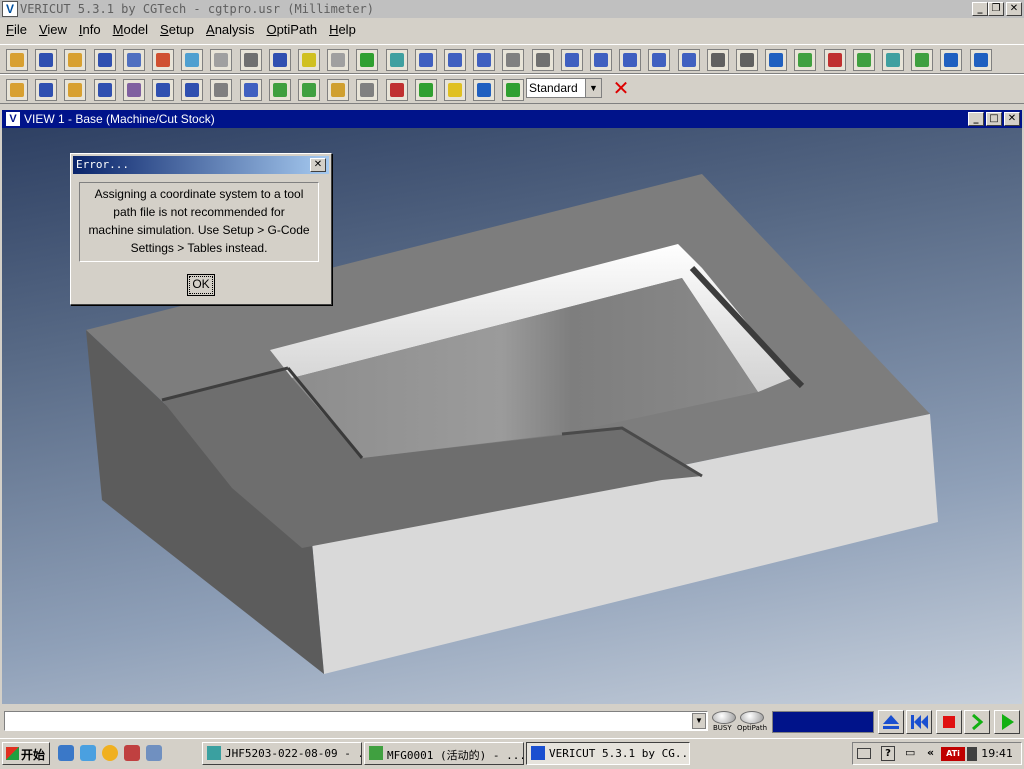 The width and height of the screenshot is (1024, 769). I want to click on dialog-close-button: ✕, so click(318, 165).